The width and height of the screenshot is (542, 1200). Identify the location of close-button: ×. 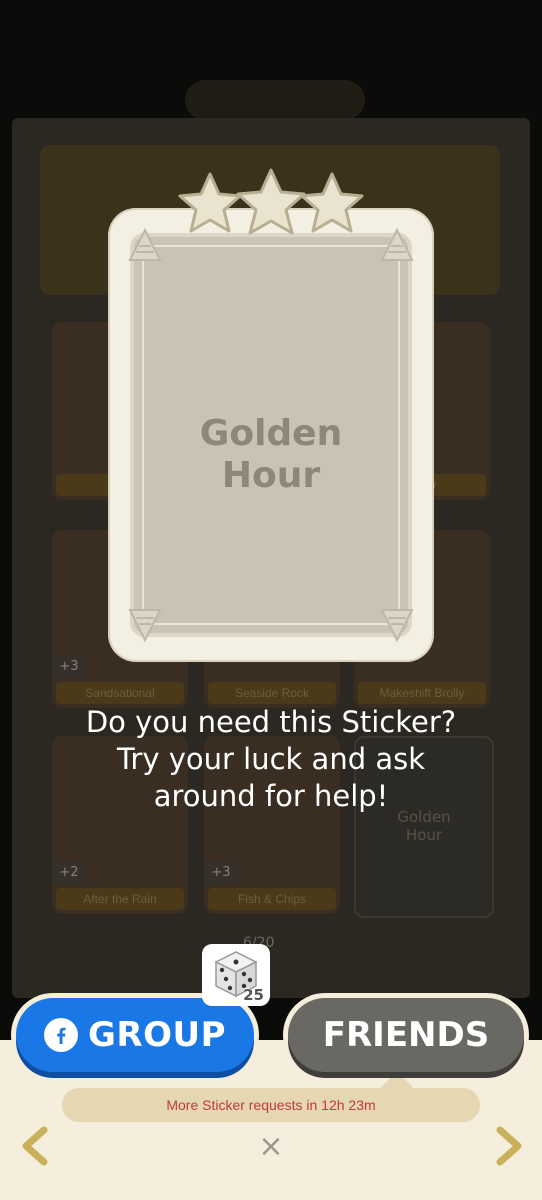
(271, 1147).